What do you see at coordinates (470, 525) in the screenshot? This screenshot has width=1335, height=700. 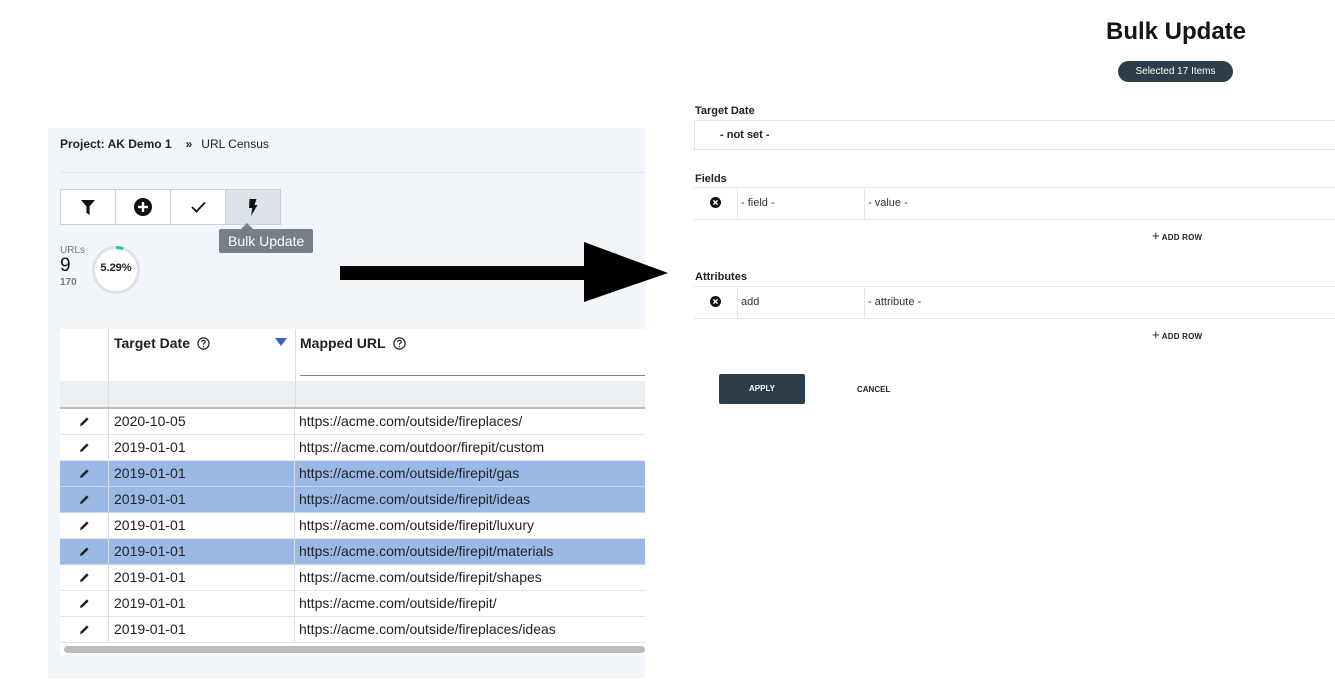 I see `mapped-url-cell: https://acme.com/outside/firepit/luxury` at bounding box center [470, 525].